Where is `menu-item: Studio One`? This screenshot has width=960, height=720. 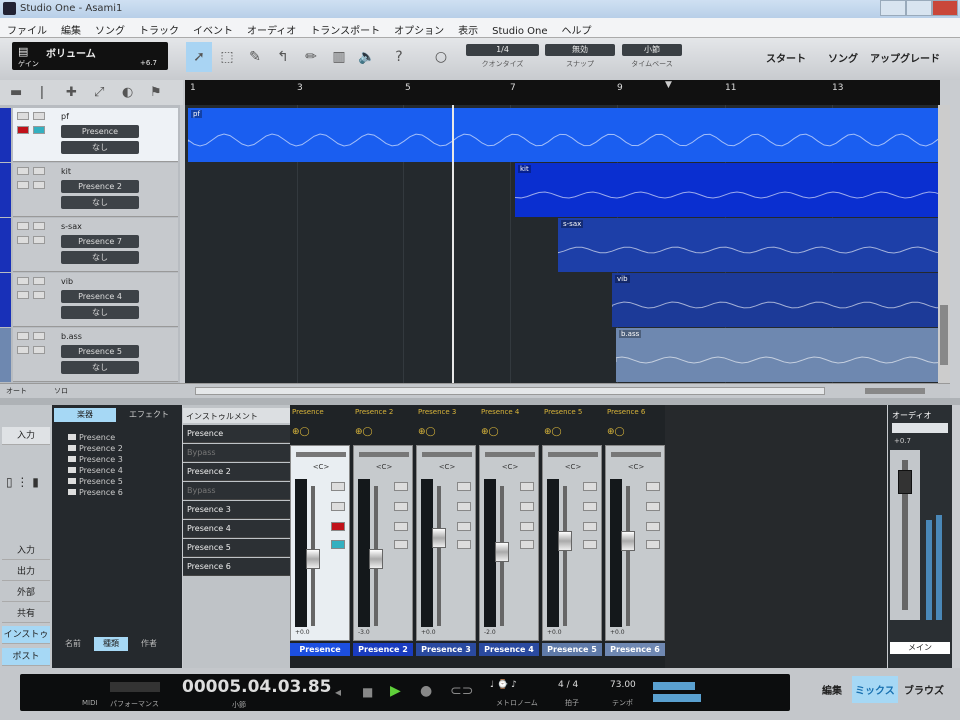 menu-item: Studio One is located at coordinates (519, 29).